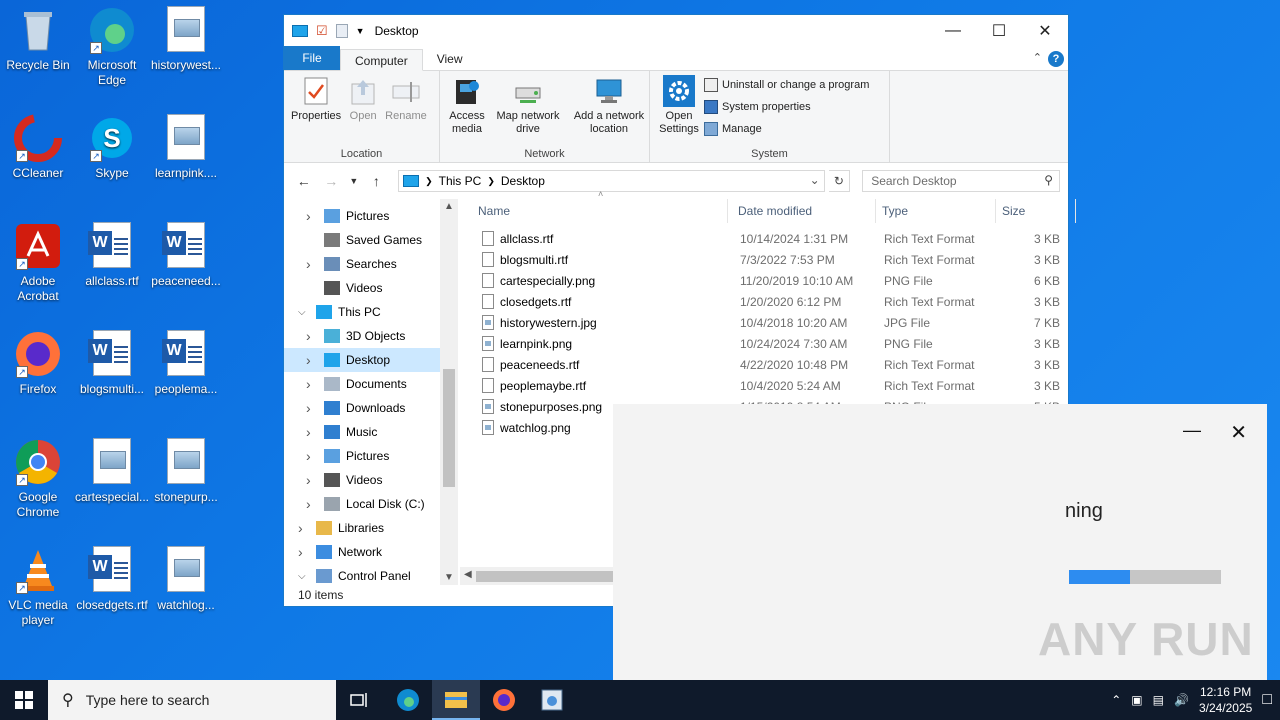 The height and width of the screenshot is (720, 1280). What do you see at coordinates (362, 264) in the screenshot?
I see `nav-item: › Searches` at bounding box center [362, 264].